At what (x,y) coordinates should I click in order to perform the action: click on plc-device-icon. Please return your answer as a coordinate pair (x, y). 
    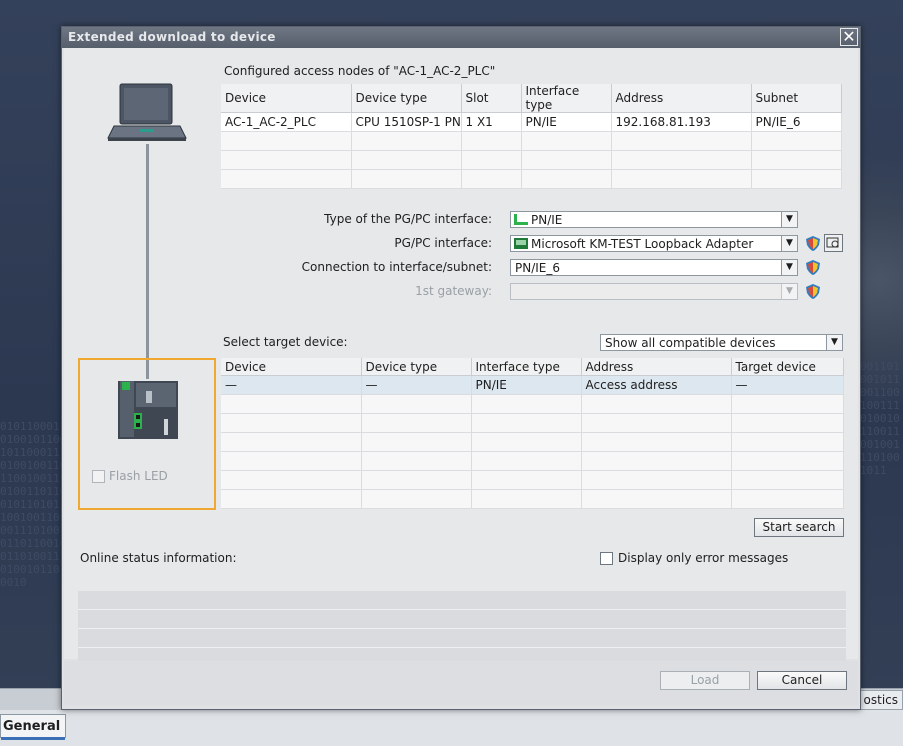
    Looking at the image, I should click on (148, 410).